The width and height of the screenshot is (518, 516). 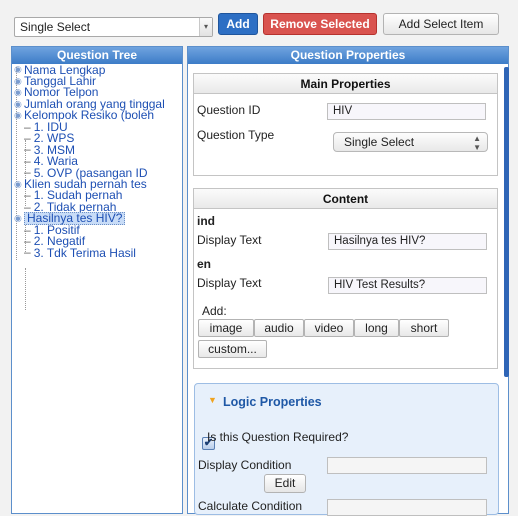 I want to click on tree-branch-icon: –, so click(x=27, y=252).